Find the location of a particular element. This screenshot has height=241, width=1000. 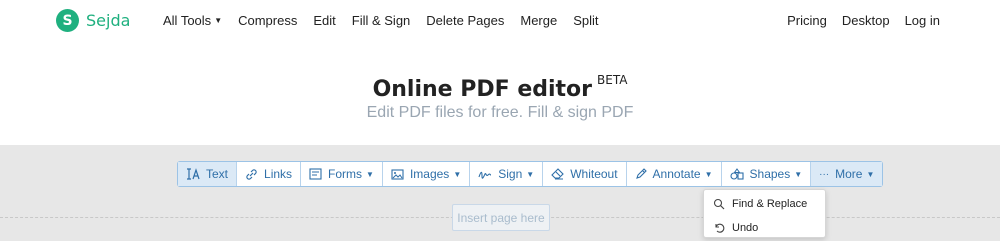

pencil-icon is located at coordinates (641, 174).